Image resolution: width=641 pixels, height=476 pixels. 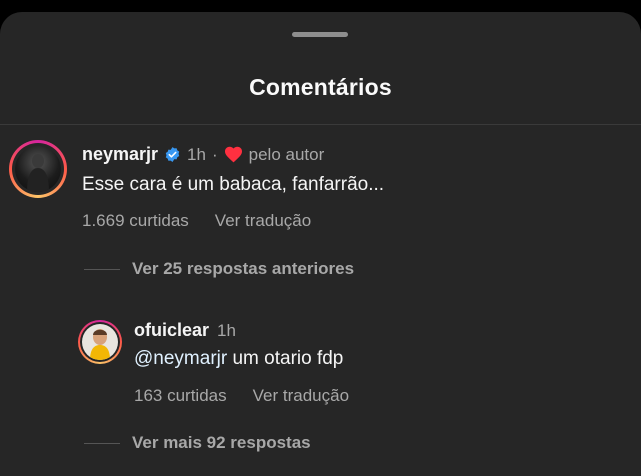 I want to click on reply-body: um otario fdp, so click(x=285, y=358).